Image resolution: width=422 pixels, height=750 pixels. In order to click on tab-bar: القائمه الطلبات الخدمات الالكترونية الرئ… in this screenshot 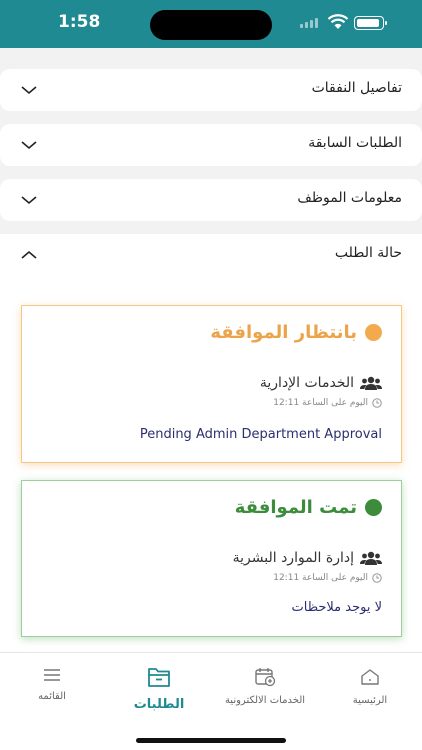, I will do `click(211, 701)`.